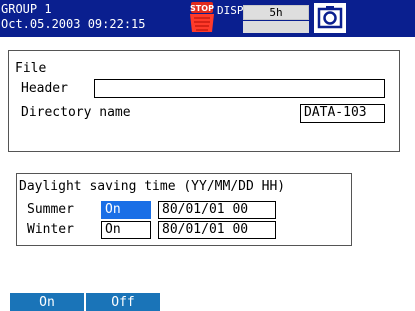 This screenshot has height=311, width=415. Describe the element at coordinates (276, 27) in the screenshot. I see `division-bar` at that location.